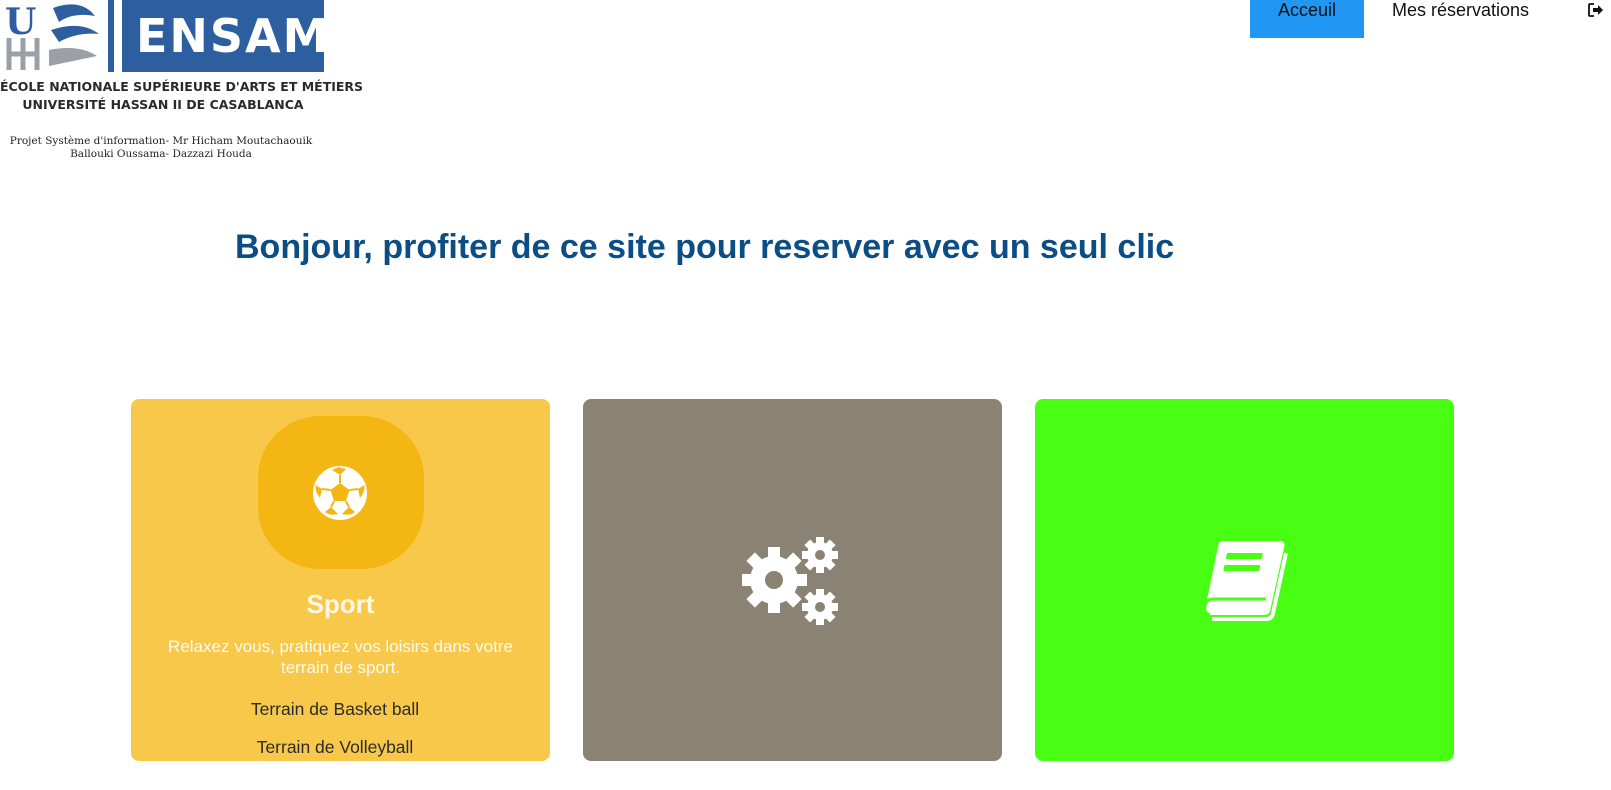  I want to click on logout-button, so click(1595, 19).